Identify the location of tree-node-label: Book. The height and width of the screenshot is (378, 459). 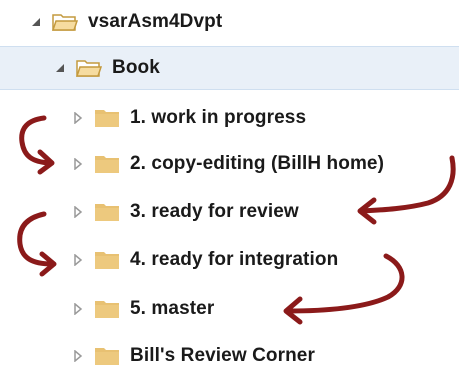
(136, 67).